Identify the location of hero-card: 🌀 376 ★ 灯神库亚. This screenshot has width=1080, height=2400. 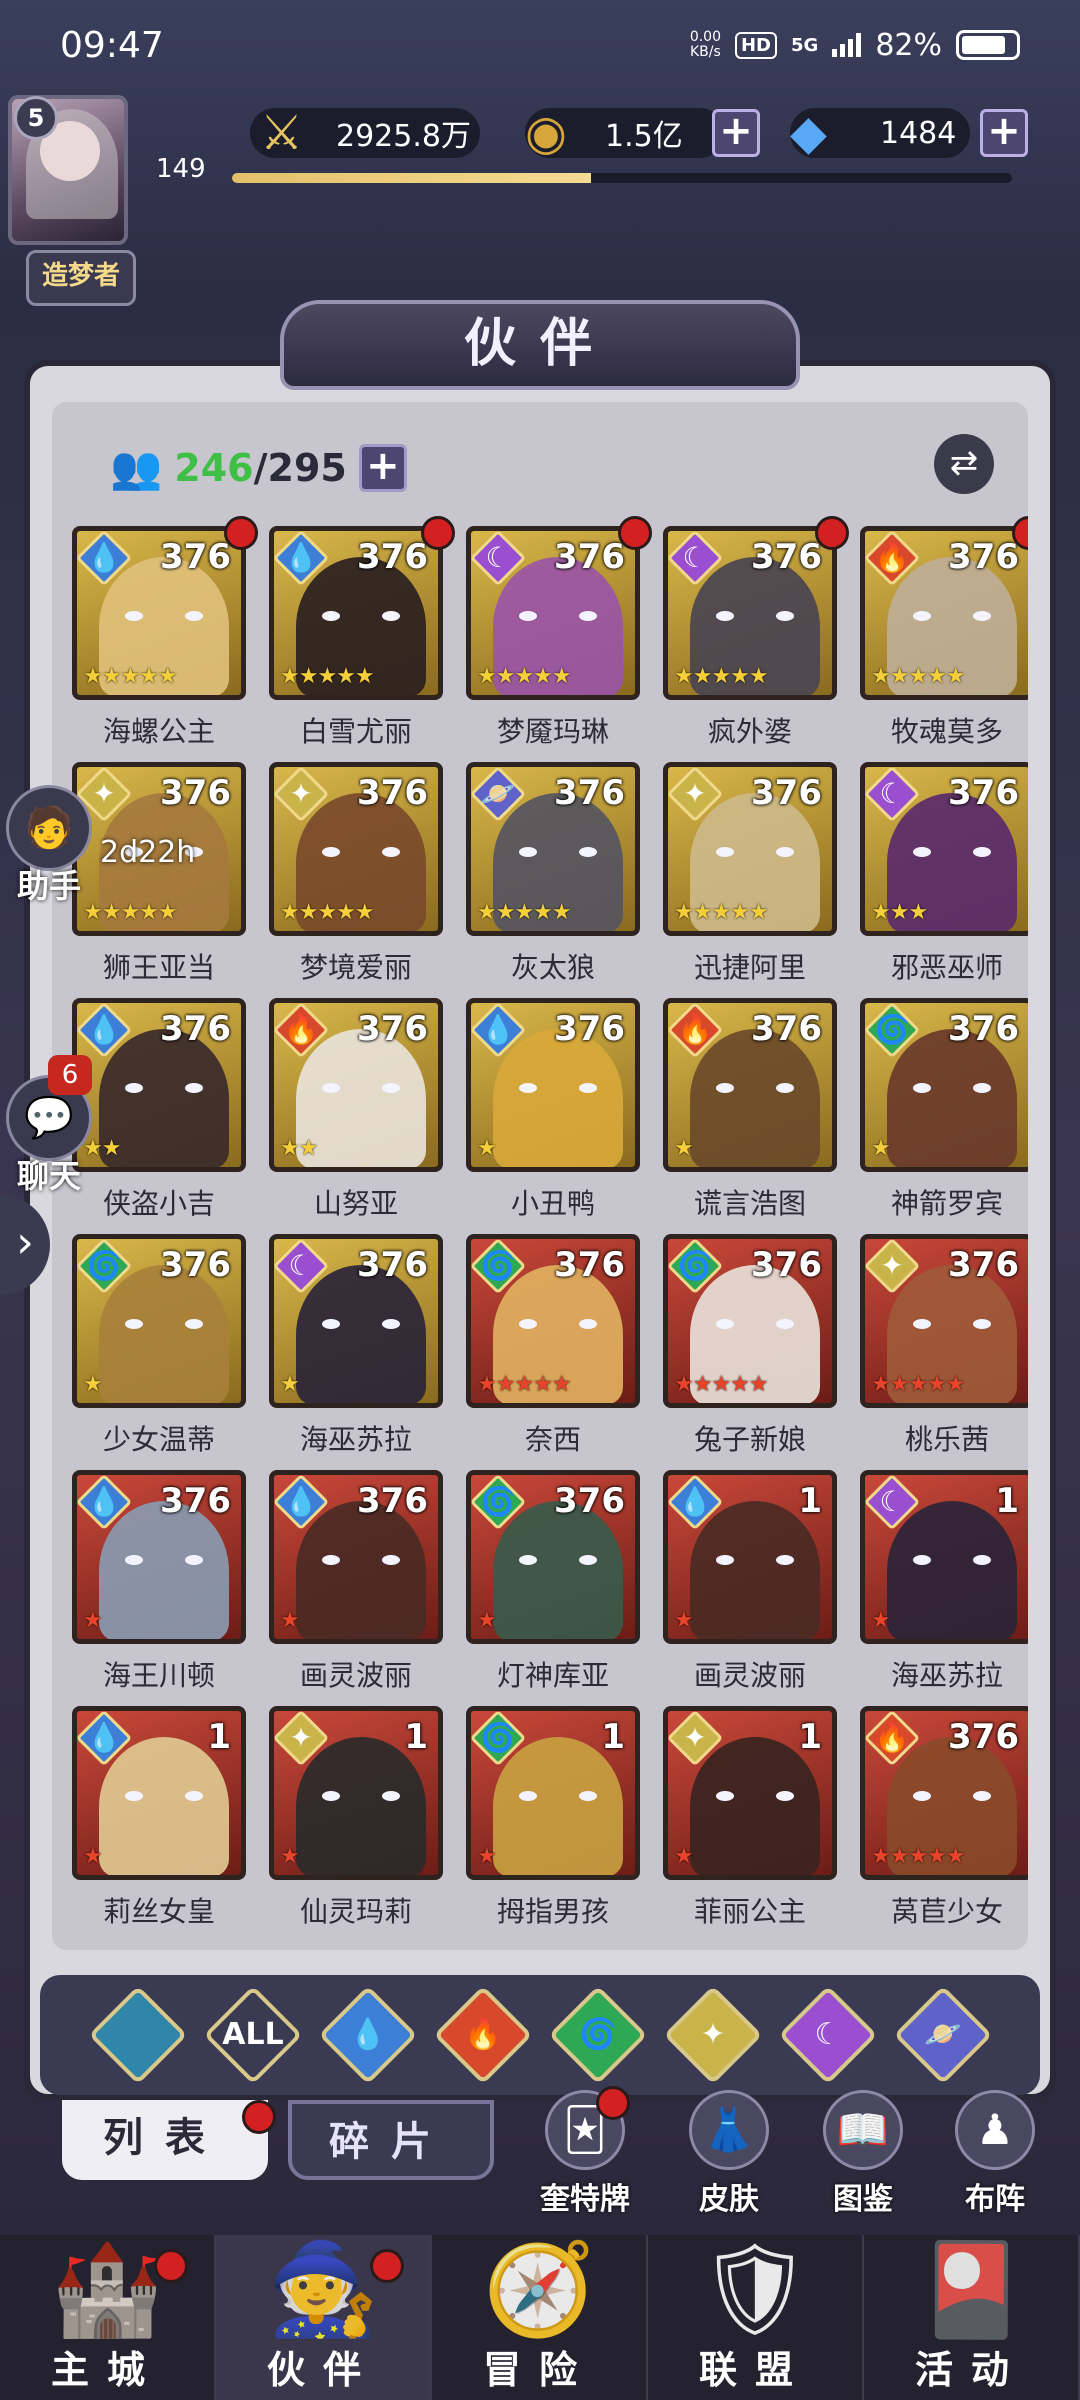
(553, 1581).